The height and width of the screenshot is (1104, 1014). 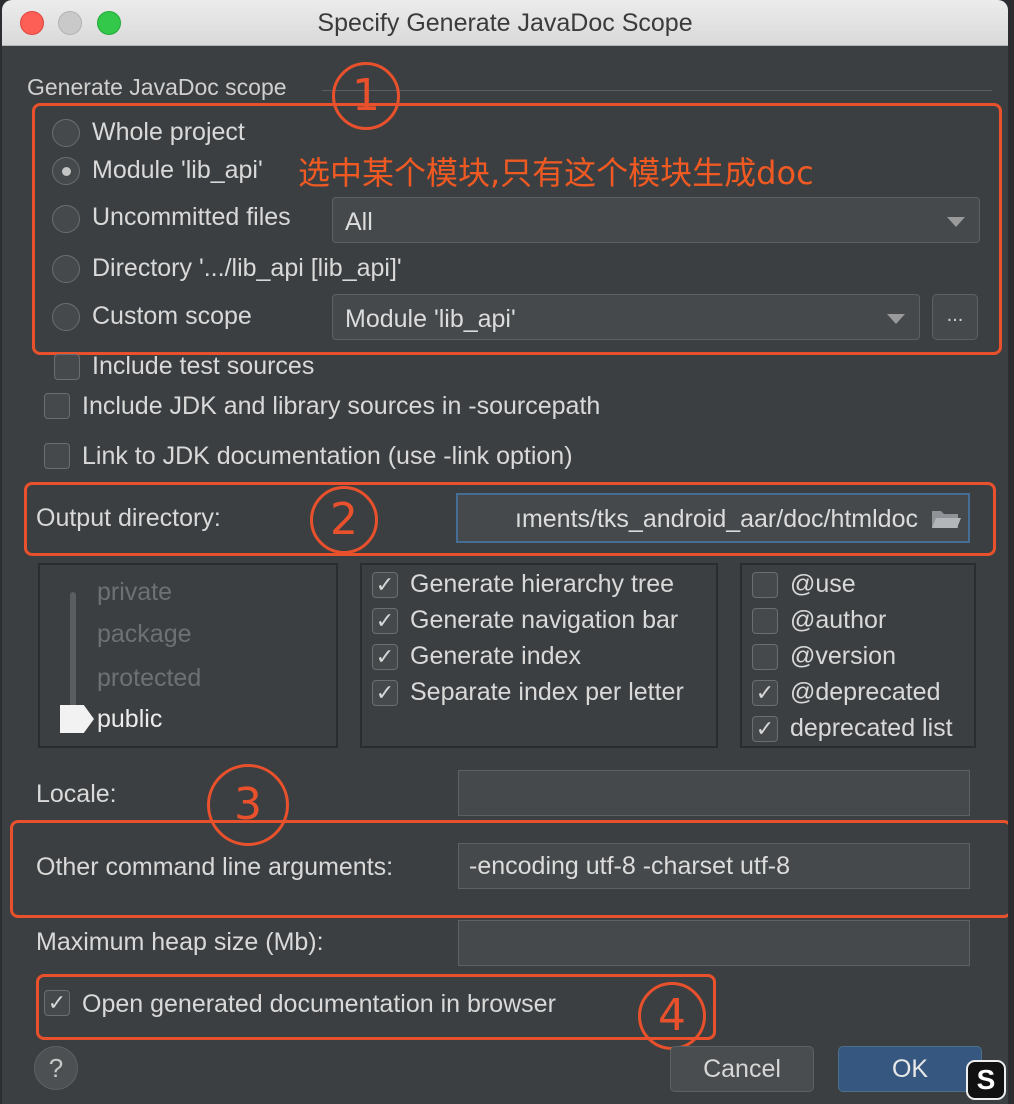 I want to click on tag-author-checkbox, so click(x=765, y=621).